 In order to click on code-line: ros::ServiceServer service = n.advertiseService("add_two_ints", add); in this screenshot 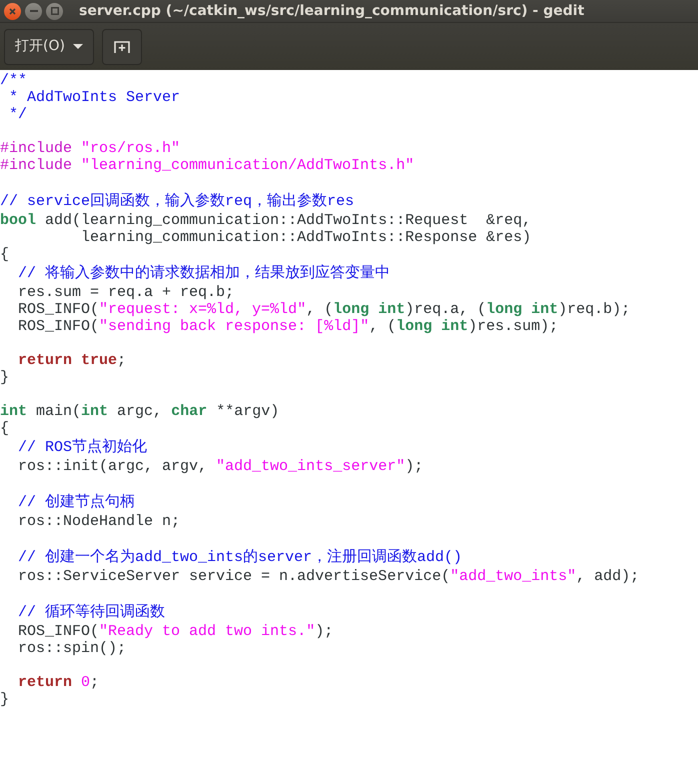, I will do `click(328, 576)`.